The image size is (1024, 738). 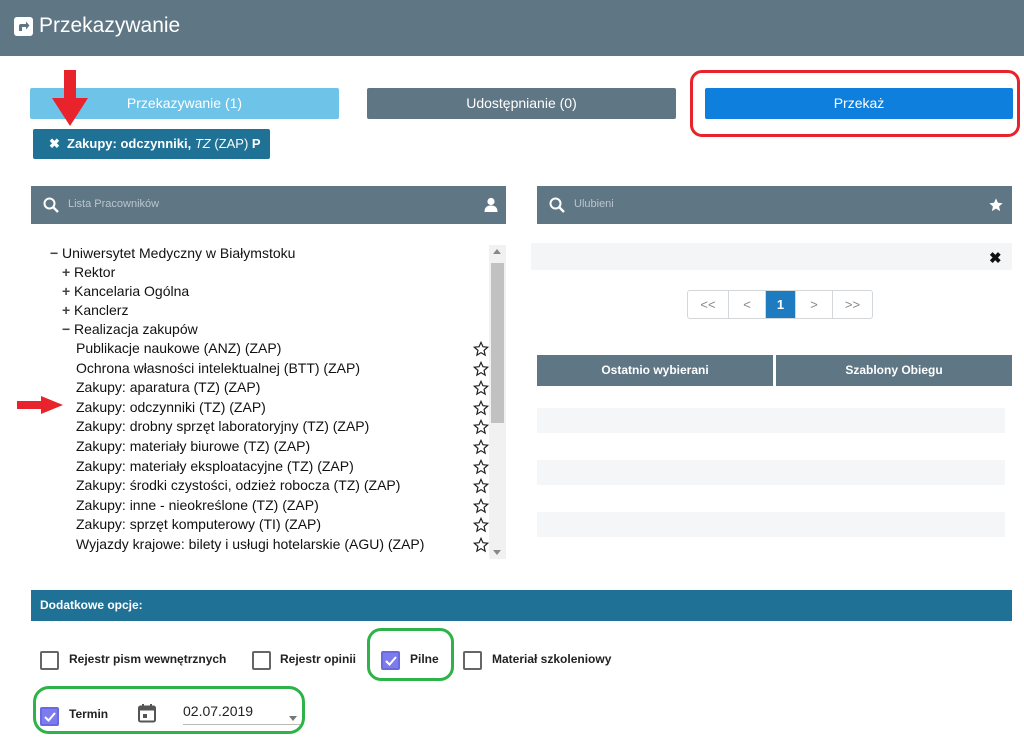 What do you see at coordinates (231, 143) in the screenshot?
I see `chip-unit: (ZAP)` at bounding box center [231, 143].